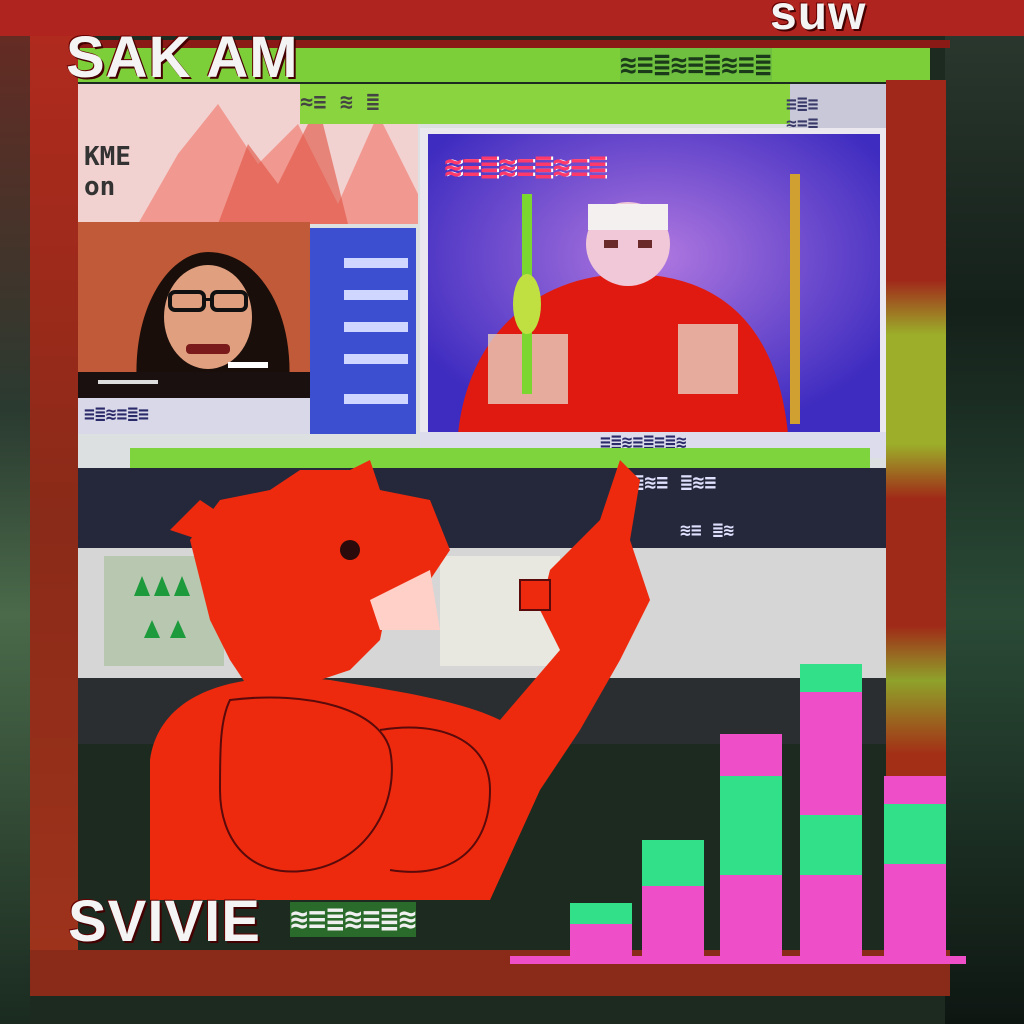 This screenshot has height=1024, width=1024. Describe the element at coordinates (353, 919) in the screenshot. I see `glitch-text-bottom: ≋≡≣≋≡≣≋` at that location.